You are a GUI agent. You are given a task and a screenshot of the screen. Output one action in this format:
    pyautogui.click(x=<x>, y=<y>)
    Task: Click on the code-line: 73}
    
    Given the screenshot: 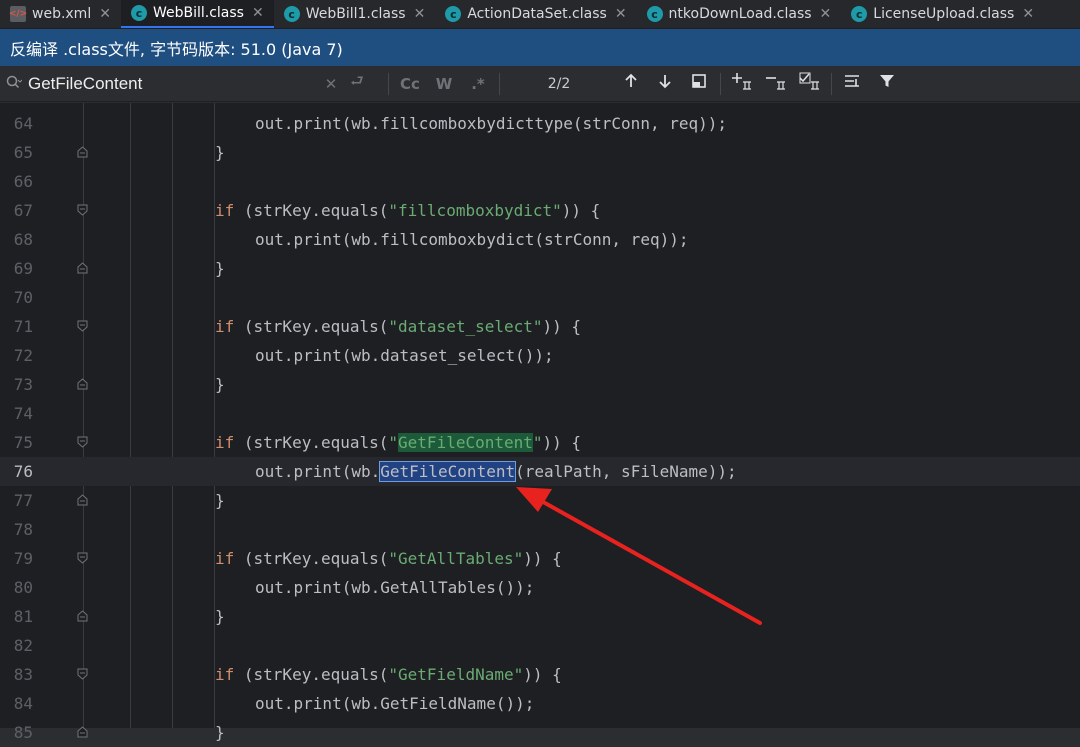 What is the action you would take?
    pyautogui.click(x=540, y=384)
    